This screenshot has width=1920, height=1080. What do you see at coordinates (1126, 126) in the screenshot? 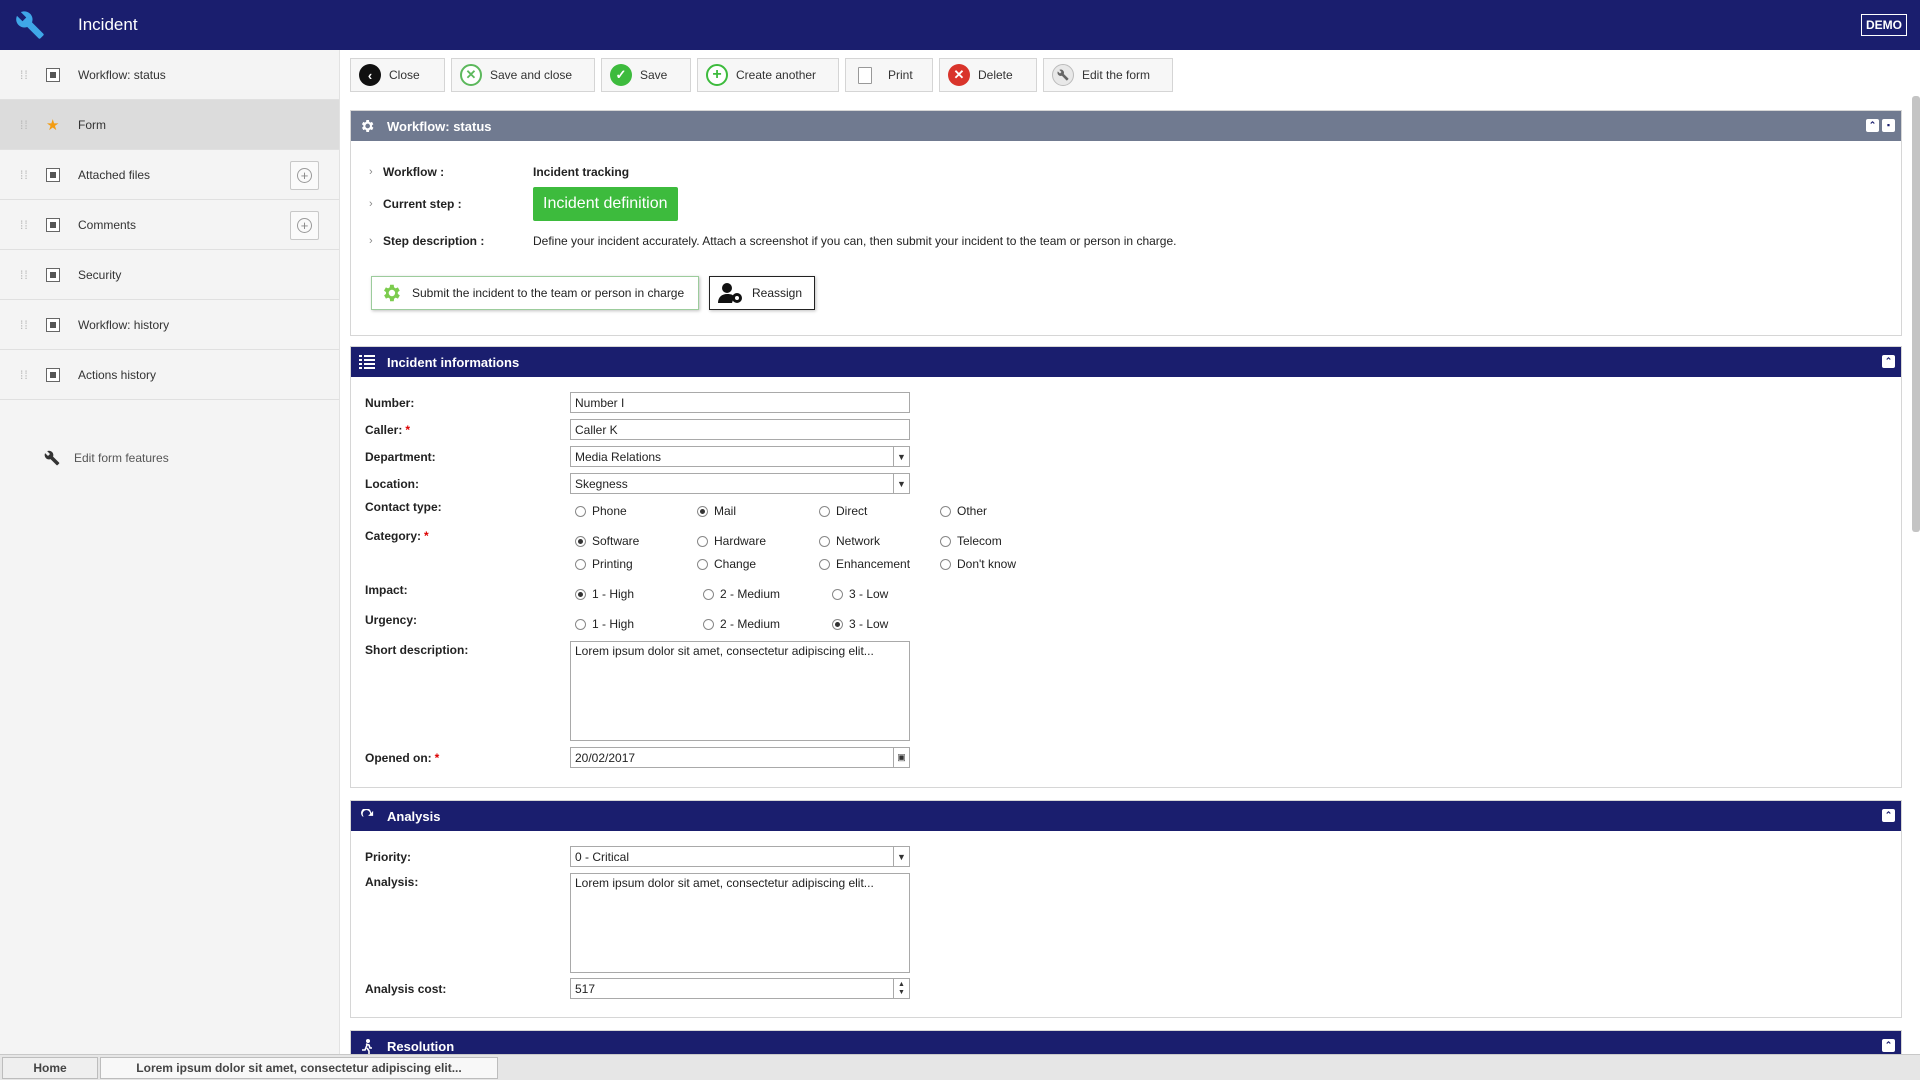
I see `workflow-panel-header: Workflow: status ⌃ ▪` at bounding box center [1126, 126].